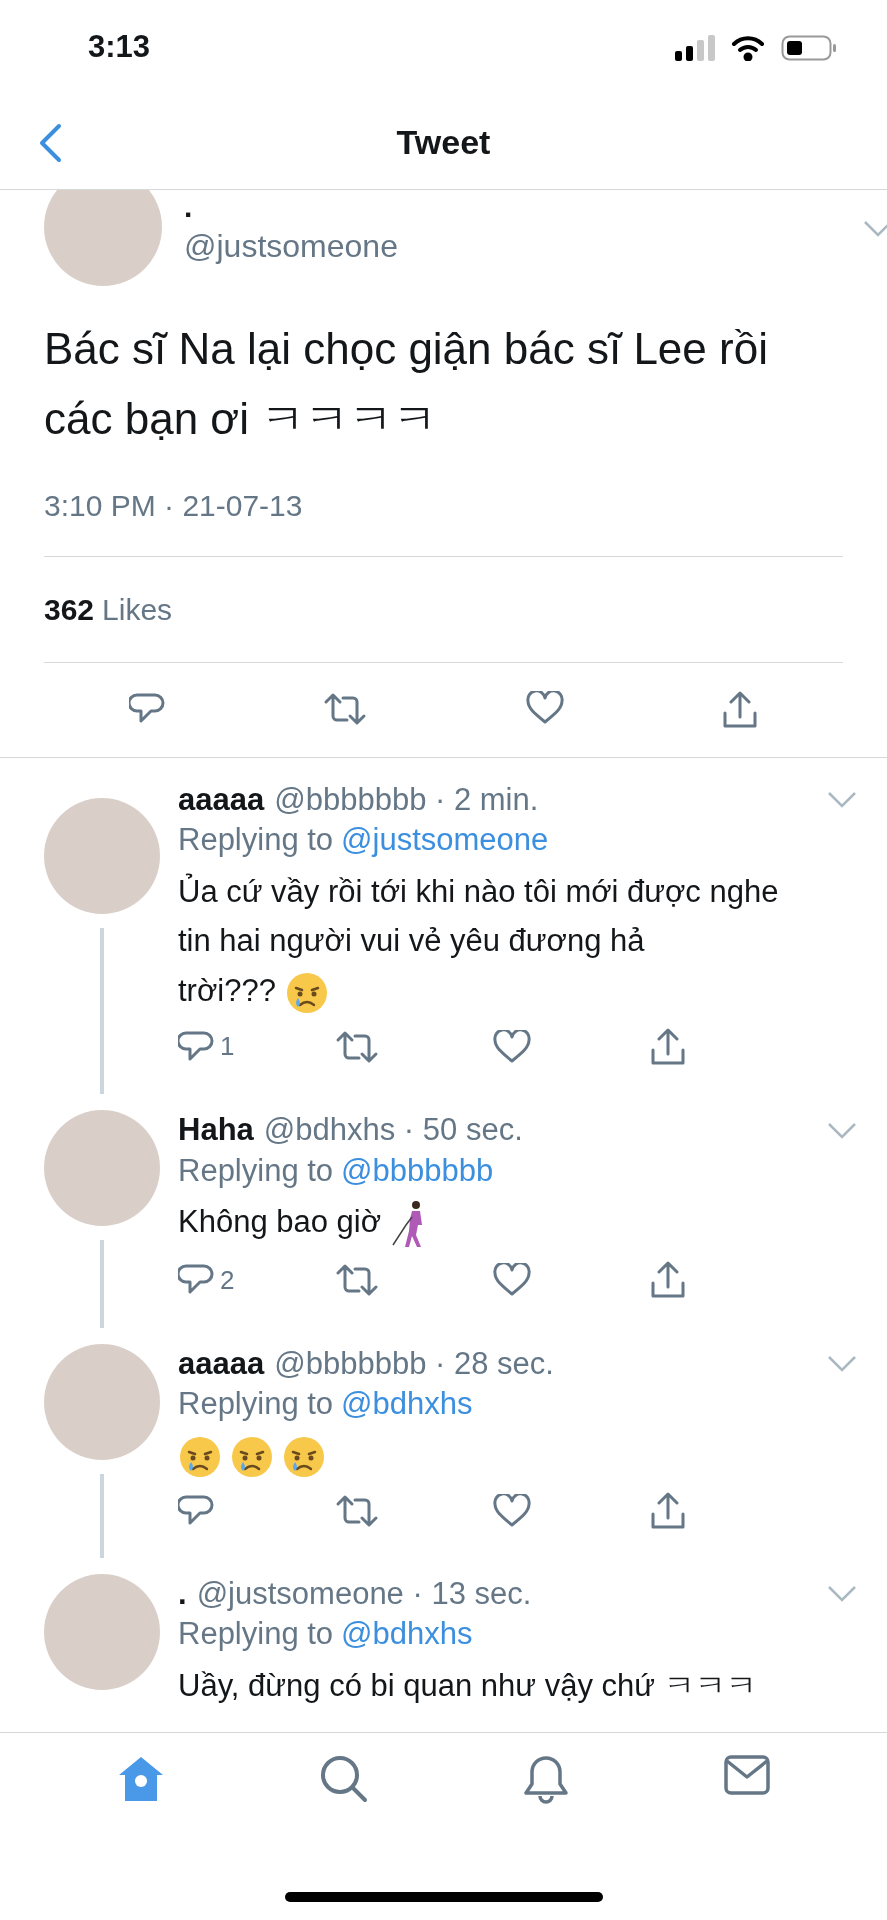 This screenshot has height=1920, width=887. Describe the element at coordinates (227, 990) in the screenshot. I see `reply-text: trời???` at that location.